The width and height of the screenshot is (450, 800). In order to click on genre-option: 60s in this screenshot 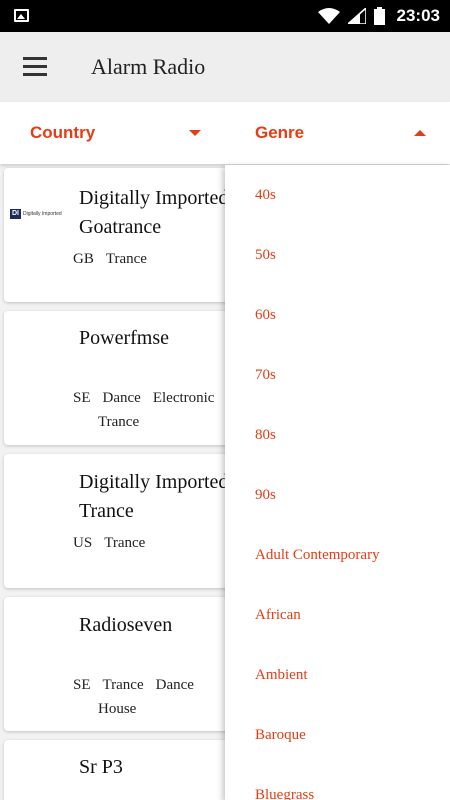, I will do `click(265, 315)`.